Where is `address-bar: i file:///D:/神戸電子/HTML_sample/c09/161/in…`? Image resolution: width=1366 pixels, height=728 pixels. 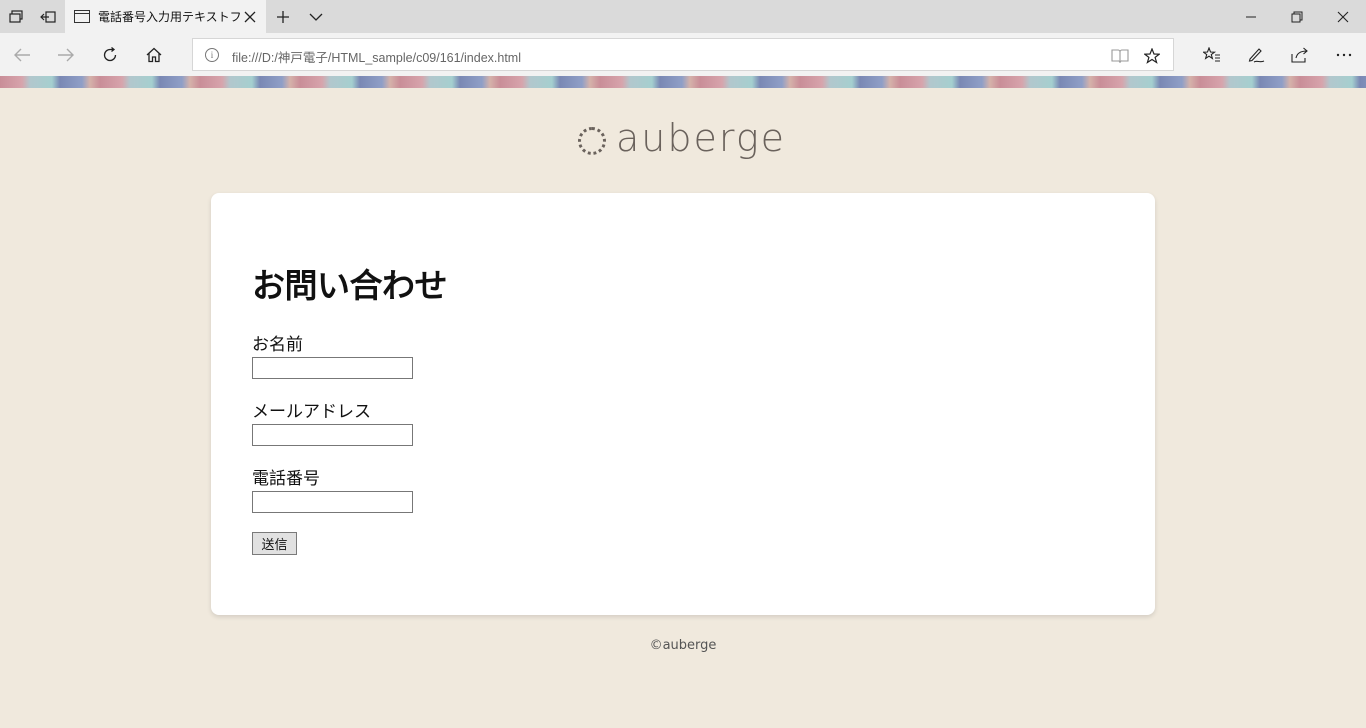 address-bar: i file:///D:/神戸電子/HTML_sample/c09/161/in… is located at coordinates (683, 54).